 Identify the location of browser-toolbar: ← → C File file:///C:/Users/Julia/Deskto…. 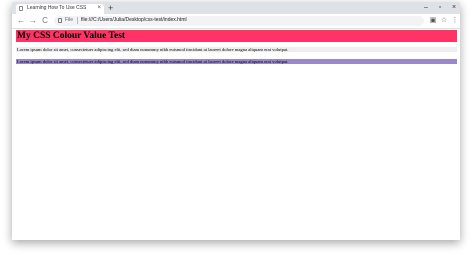
(236, 21).